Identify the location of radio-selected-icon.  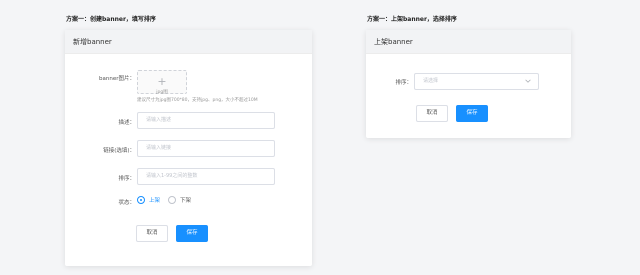
(141, 200).